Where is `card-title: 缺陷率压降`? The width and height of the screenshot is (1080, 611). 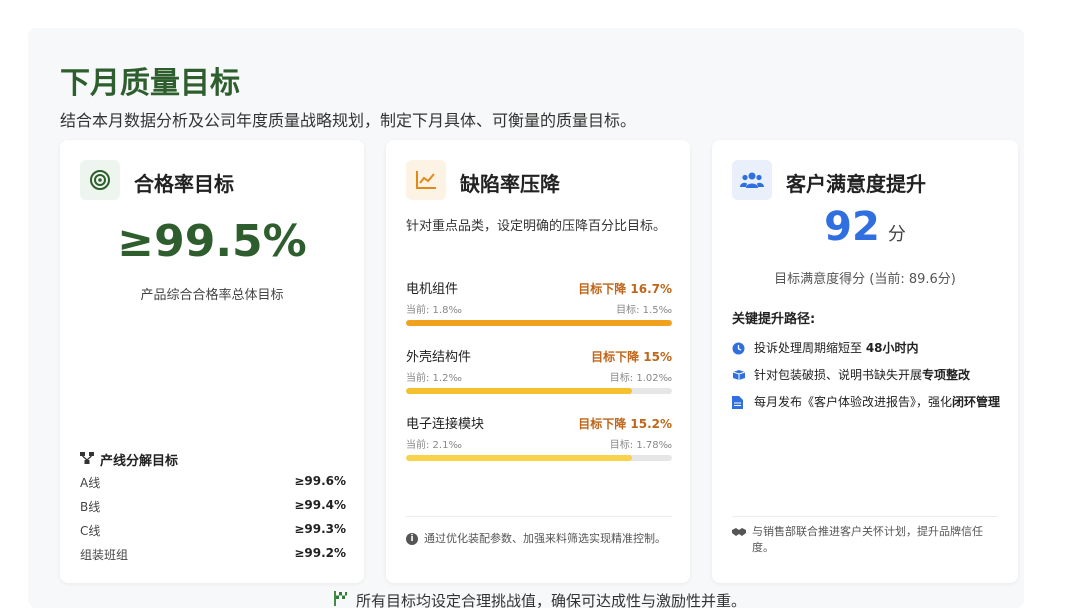
card-title: 缺陷率压降 is located at coordinates (510, 184).